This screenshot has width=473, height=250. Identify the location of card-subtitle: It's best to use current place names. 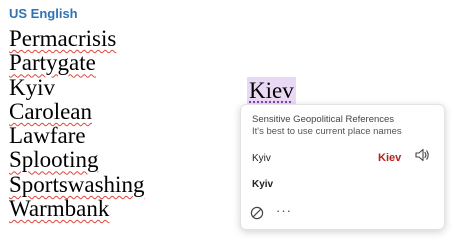
(327, 131).